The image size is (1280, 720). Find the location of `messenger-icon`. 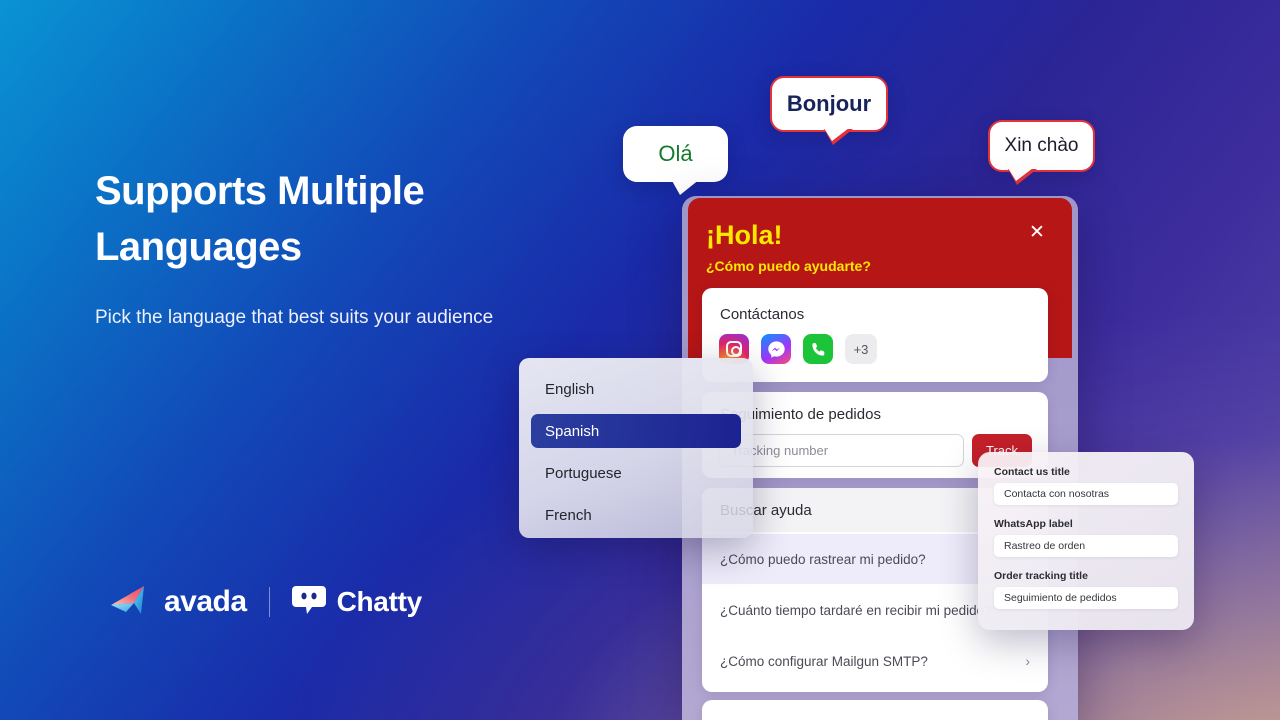

messenger-icon is located at coordinates (776, 349).